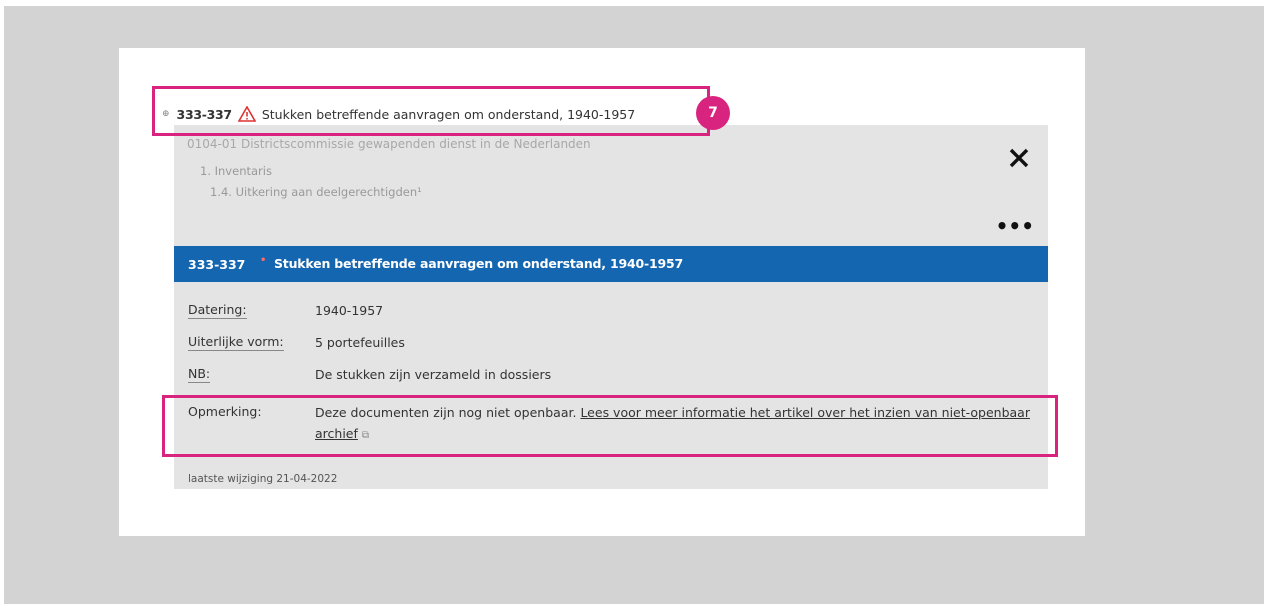  I want to click on more-icon: •••, so click(1015, 226).